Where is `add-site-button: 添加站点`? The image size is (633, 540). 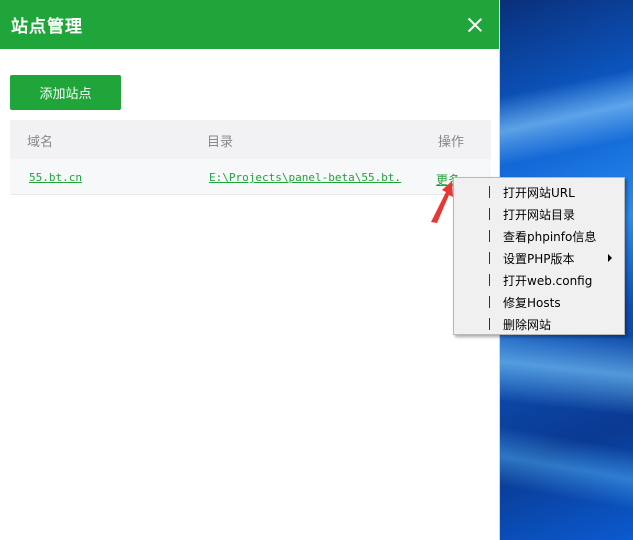 add-site-button: 添加站点 is located at coordinates (65, 92).